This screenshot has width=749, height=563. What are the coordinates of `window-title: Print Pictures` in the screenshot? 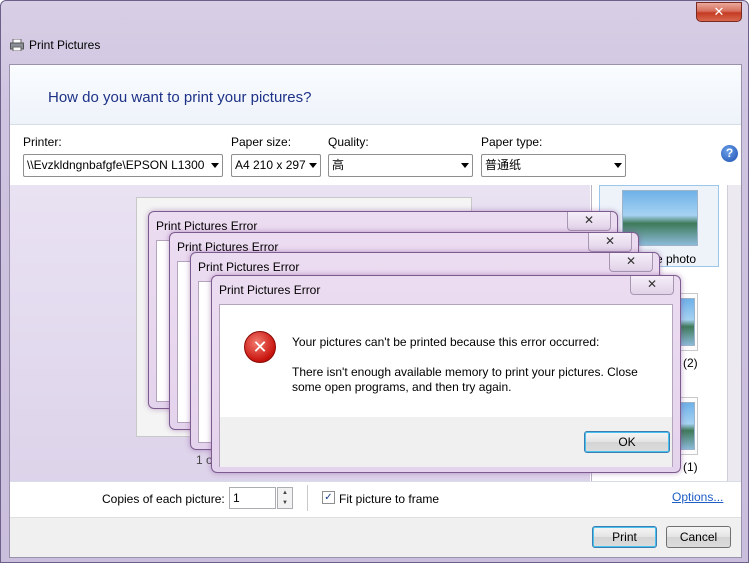 It's located at (65, 45).